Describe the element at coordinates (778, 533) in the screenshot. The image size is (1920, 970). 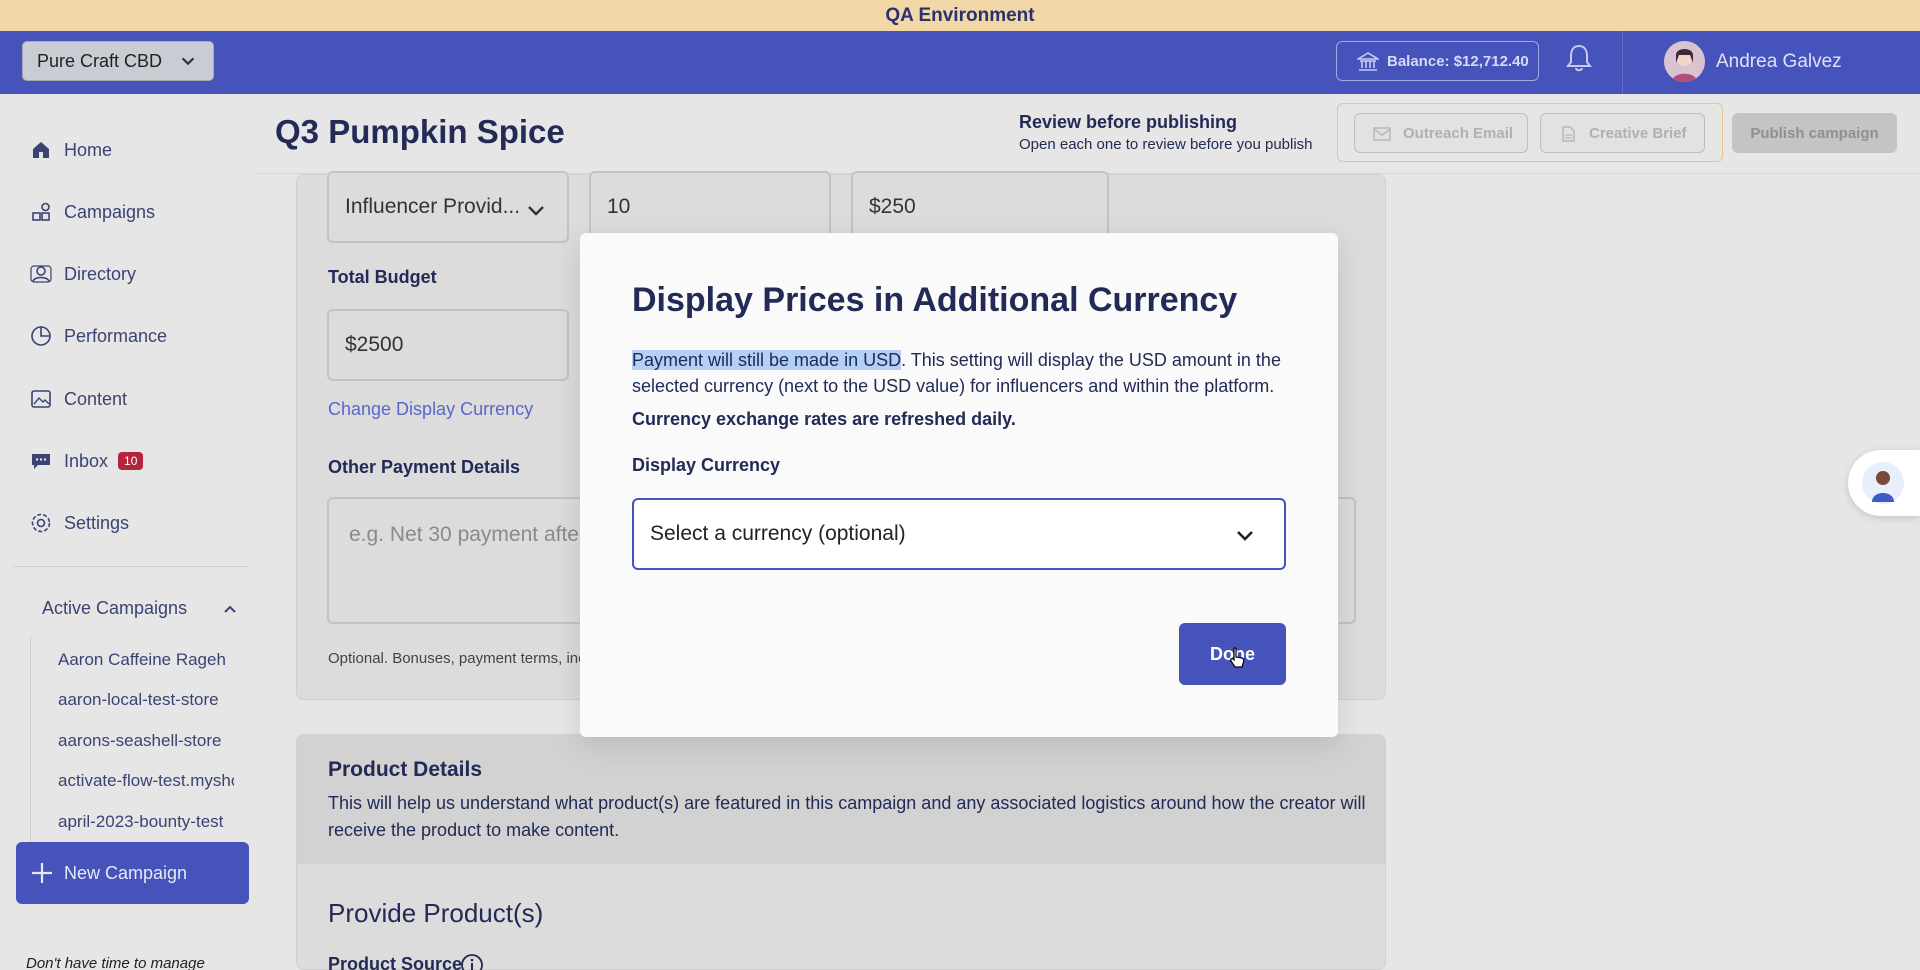
I see `currency-select-placeholder: Select a currency (optional)` at that location.